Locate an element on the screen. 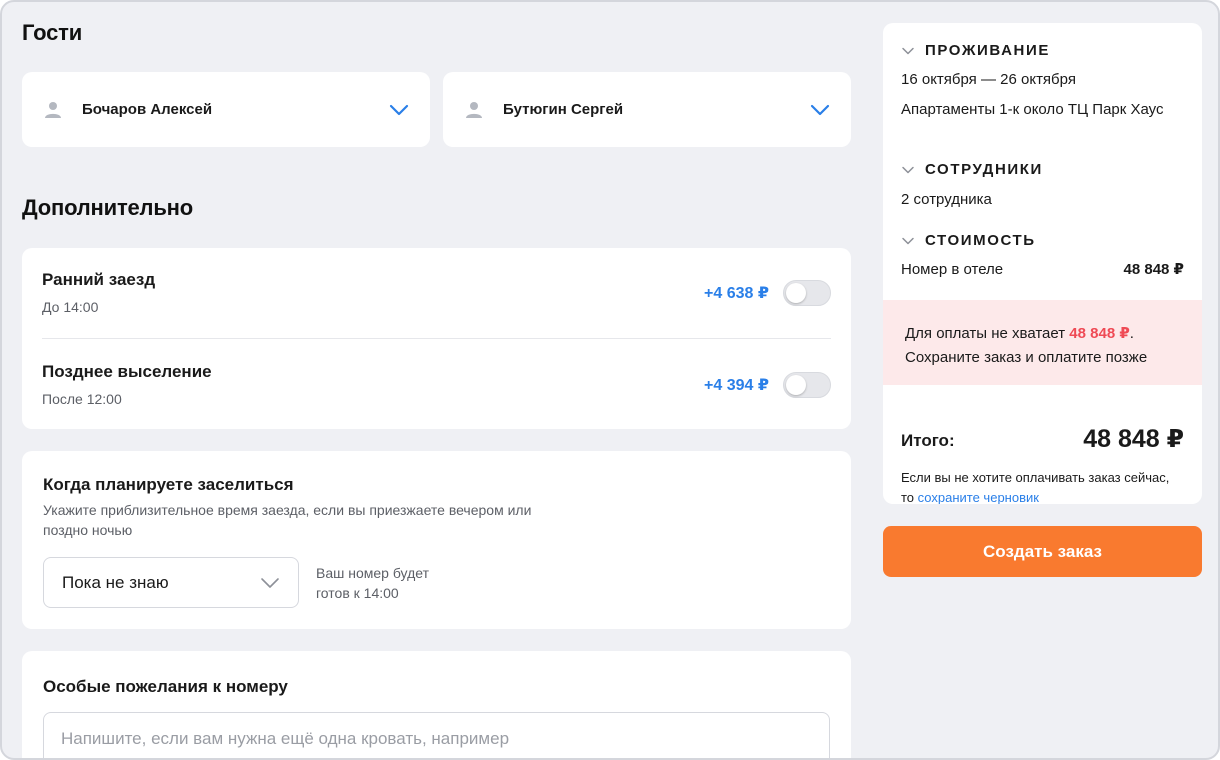 The width and height of the screenshot is (1220, 760). option-subtitle: После 12:00 is located at coordinates (82, 399).